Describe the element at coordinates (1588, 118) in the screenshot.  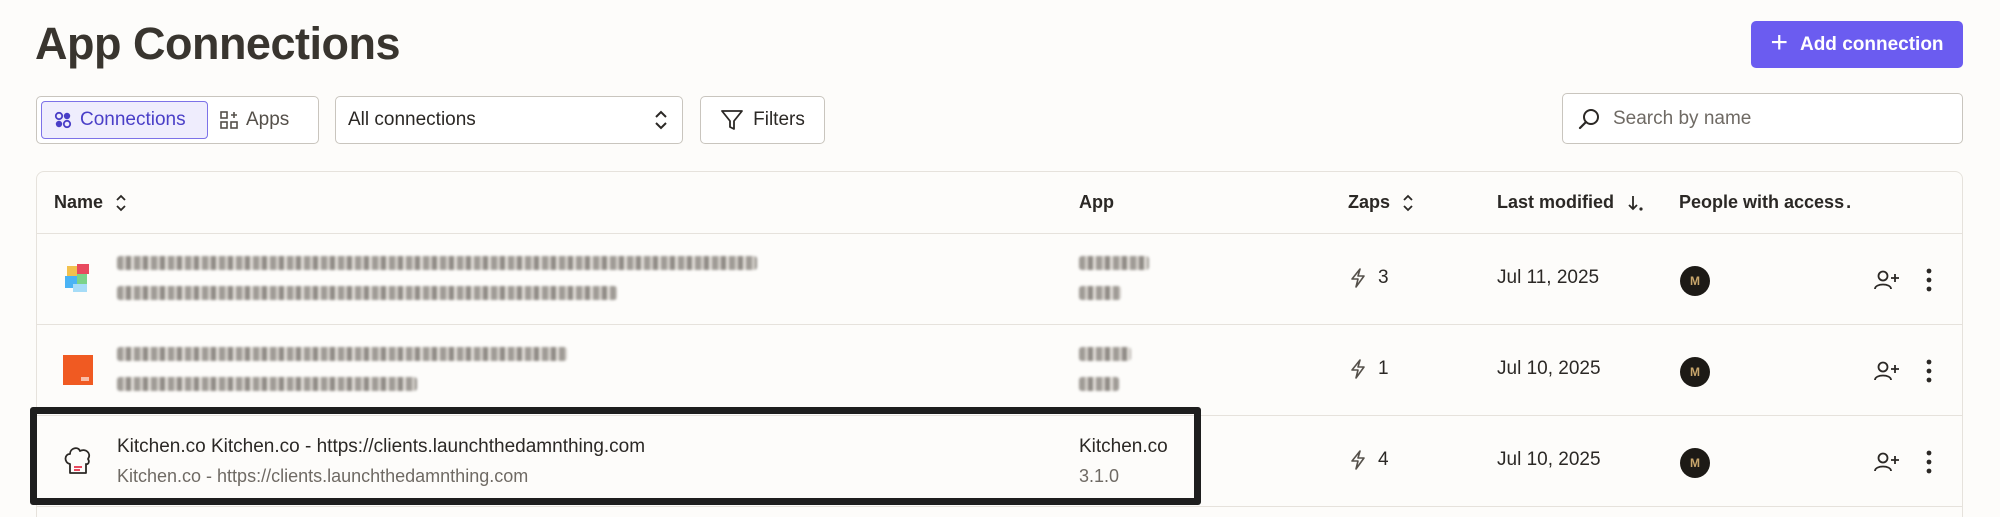
I see `search-icon` at that location.